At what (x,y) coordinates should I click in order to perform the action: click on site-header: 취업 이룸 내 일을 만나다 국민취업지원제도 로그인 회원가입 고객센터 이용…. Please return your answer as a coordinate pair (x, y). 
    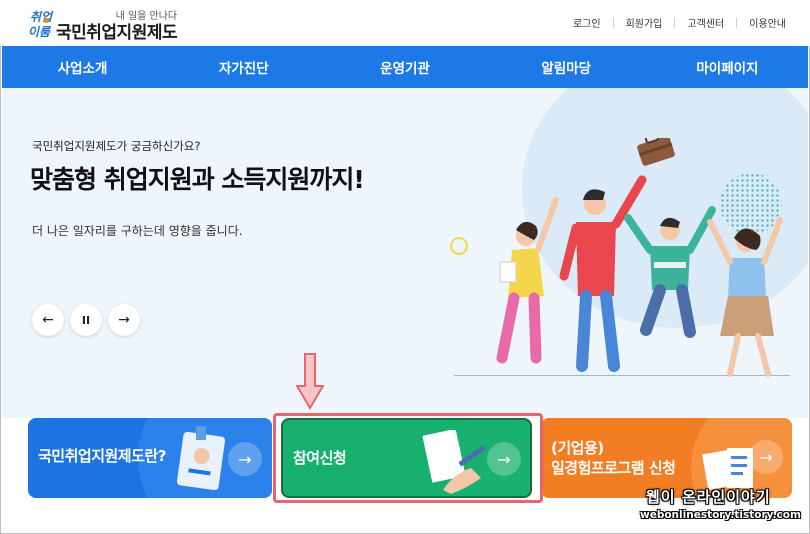
    Looking at the image, I should click on (405, 23).